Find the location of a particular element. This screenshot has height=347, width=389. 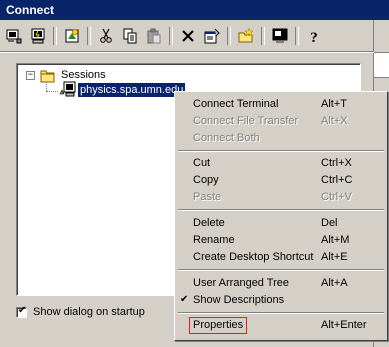

menu-item-paste: Paste Ctrl+V is located at coordinates (281, 197).